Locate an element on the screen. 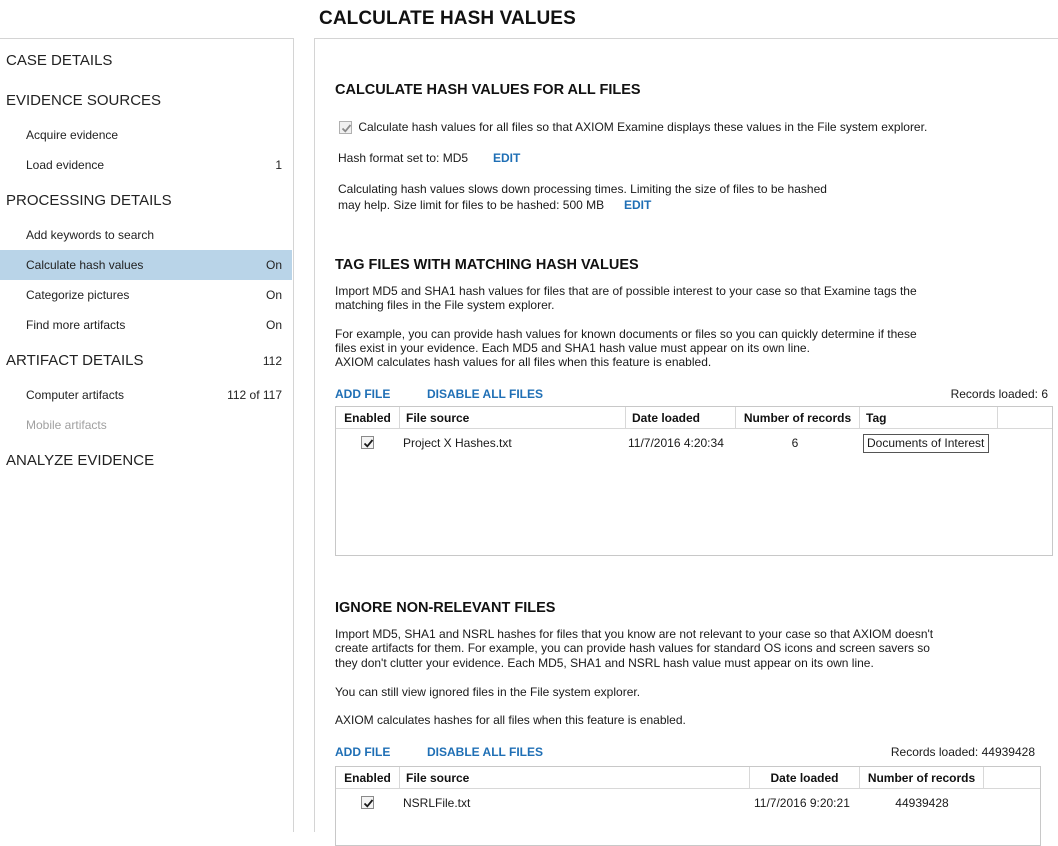 The height and width of the screenshot is (846, 1058). hash-format-text: Hash format set to: MD5 is located at coordinates (403, 158).